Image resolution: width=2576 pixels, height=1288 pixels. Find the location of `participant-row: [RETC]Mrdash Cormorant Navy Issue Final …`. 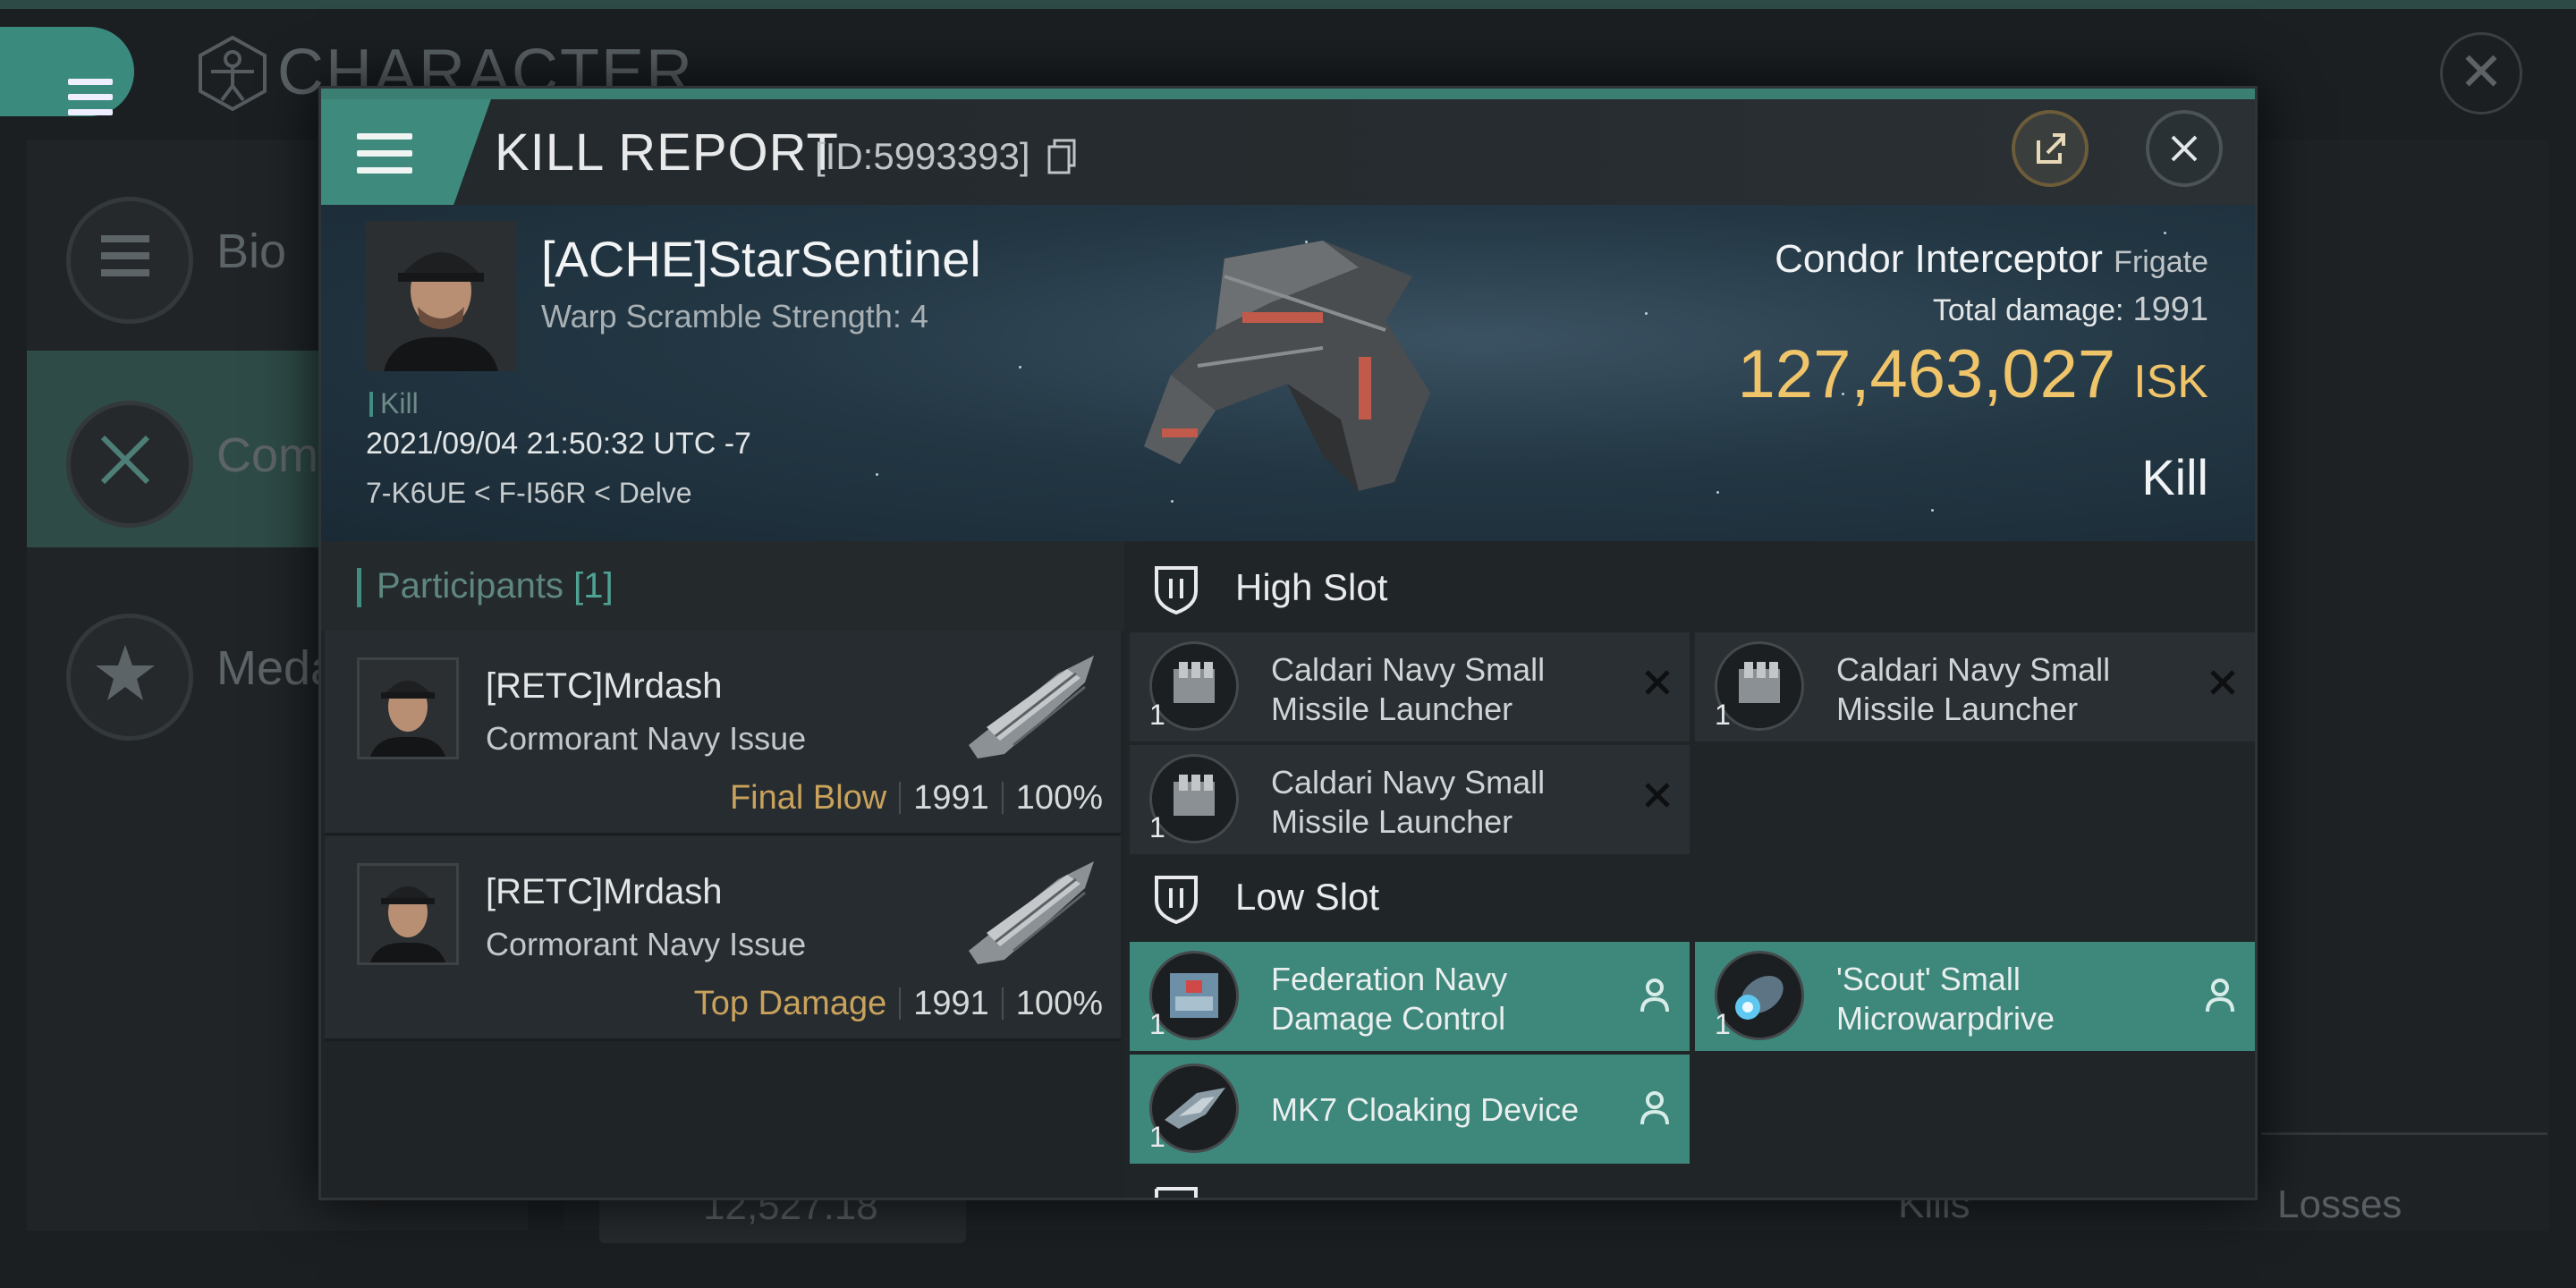

participant-row: [RETC]Mrdash Cormorant Navy Issue Final … is located at coordinates (723, 733).